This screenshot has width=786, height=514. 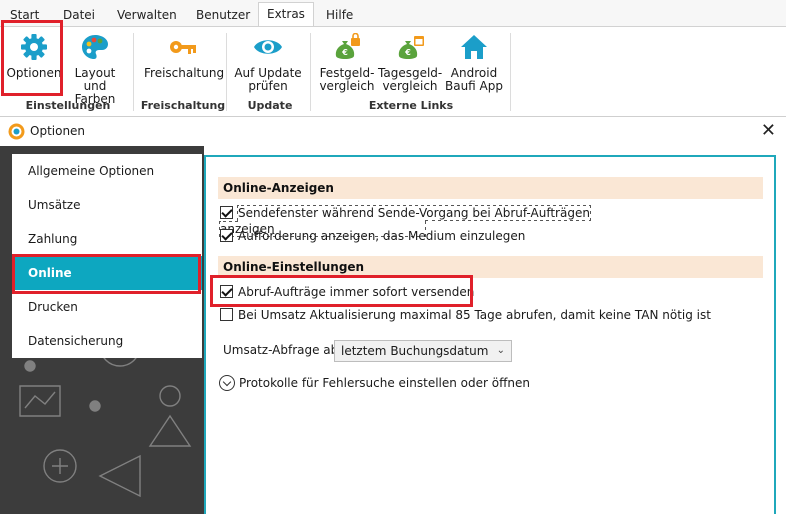 What do you see at coordinates (68, 105) in the screenshot?
I see `group-label-einstellungen: Einstellungen` at bounding box center [68, 105].